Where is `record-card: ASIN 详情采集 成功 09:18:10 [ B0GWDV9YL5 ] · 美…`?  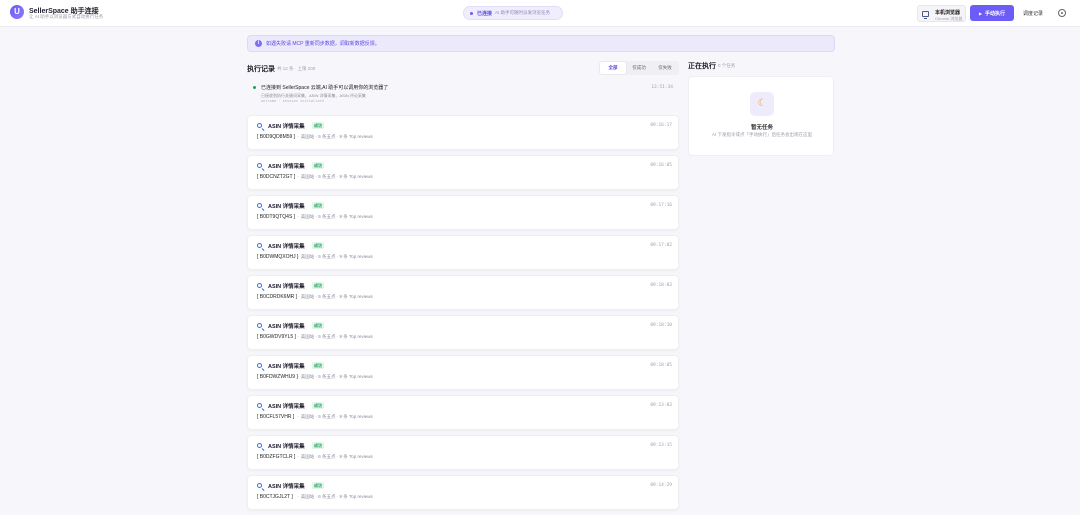
record-card: ASIN 详情采集 成功 09:18:10 [ B0GWDV9YL5 ] · 美… is located at coordinates (463, 332).